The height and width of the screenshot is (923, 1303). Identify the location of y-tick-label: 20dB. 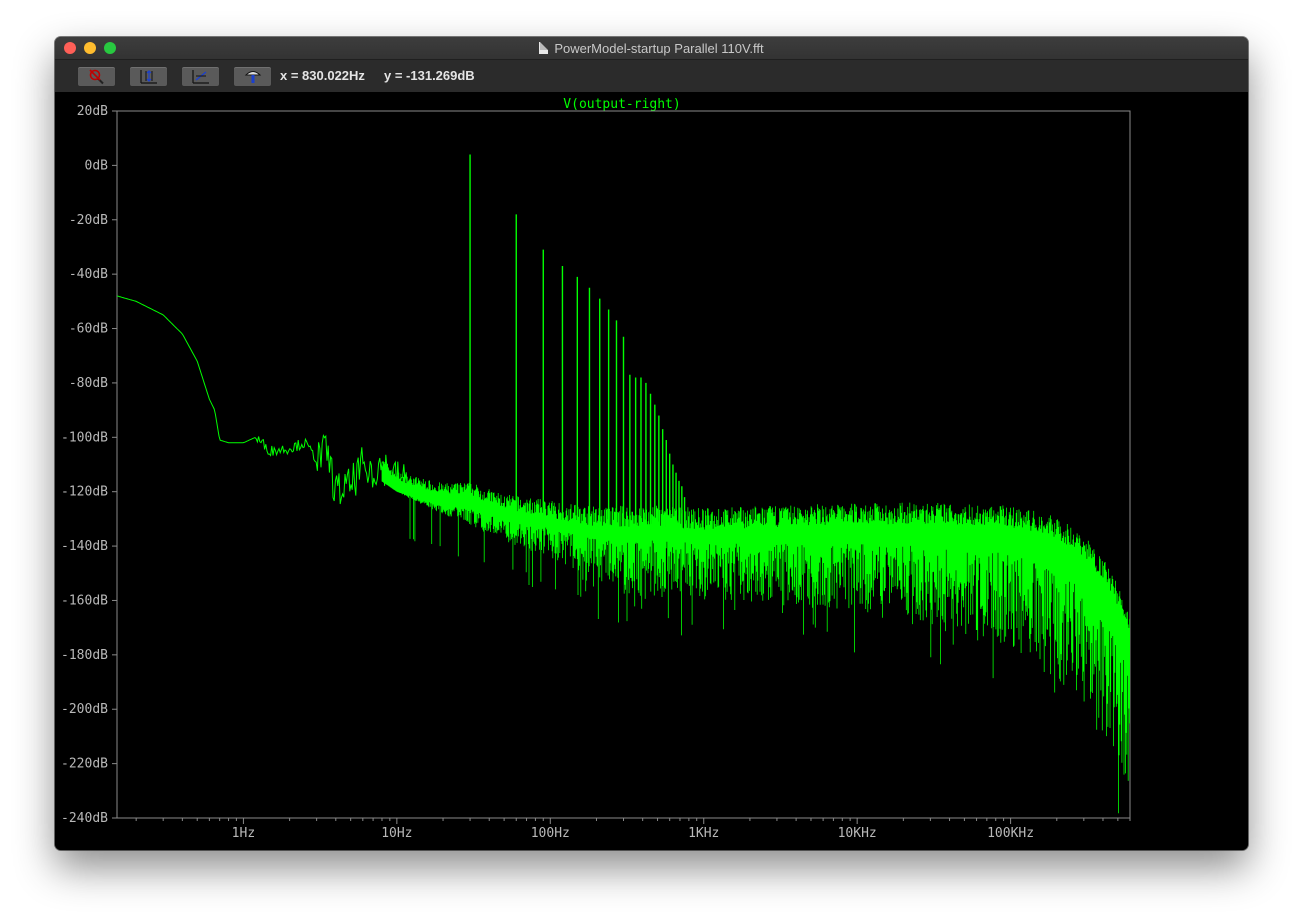
(92, 111).